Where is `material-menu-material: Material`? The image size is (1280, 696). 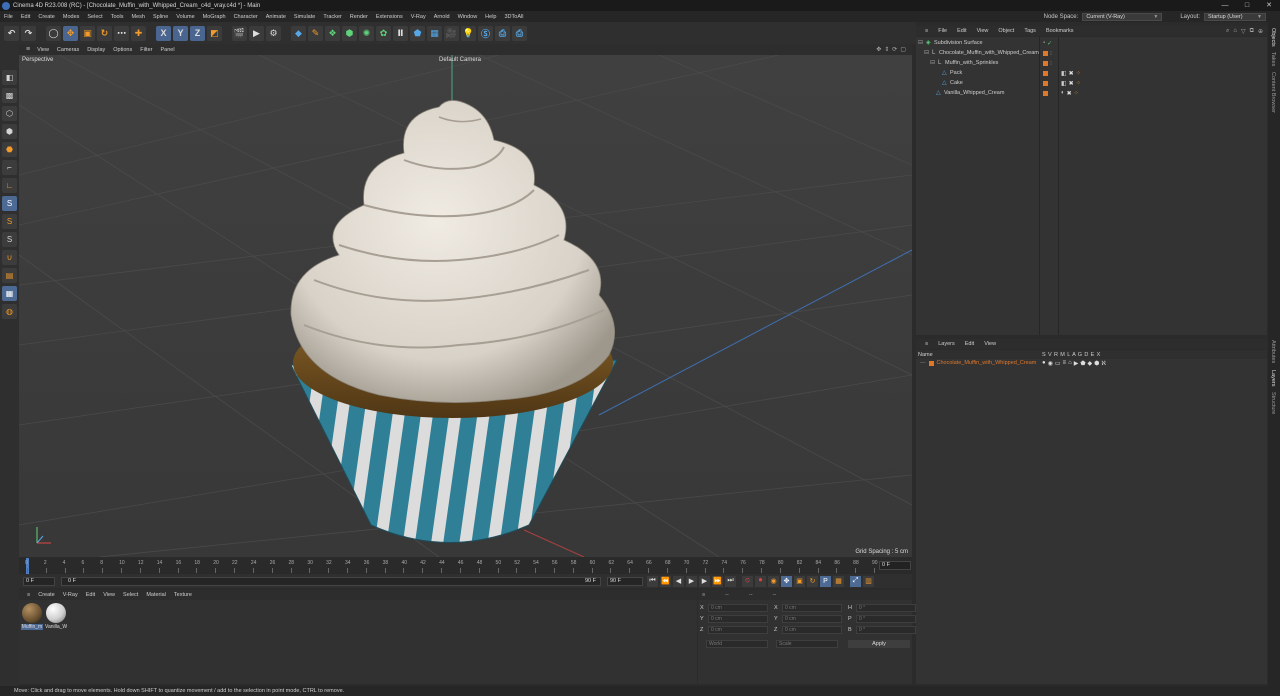
material-menu-material: Material is located at coordinates (156, 595).